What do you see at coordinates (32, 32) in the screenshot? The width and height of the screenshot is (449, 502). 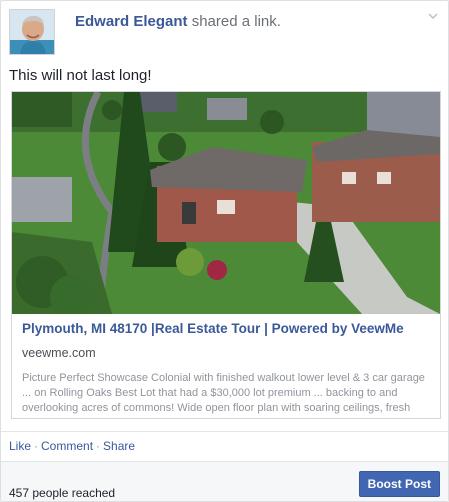 I see `avatar` at bounding box center [32, 32].